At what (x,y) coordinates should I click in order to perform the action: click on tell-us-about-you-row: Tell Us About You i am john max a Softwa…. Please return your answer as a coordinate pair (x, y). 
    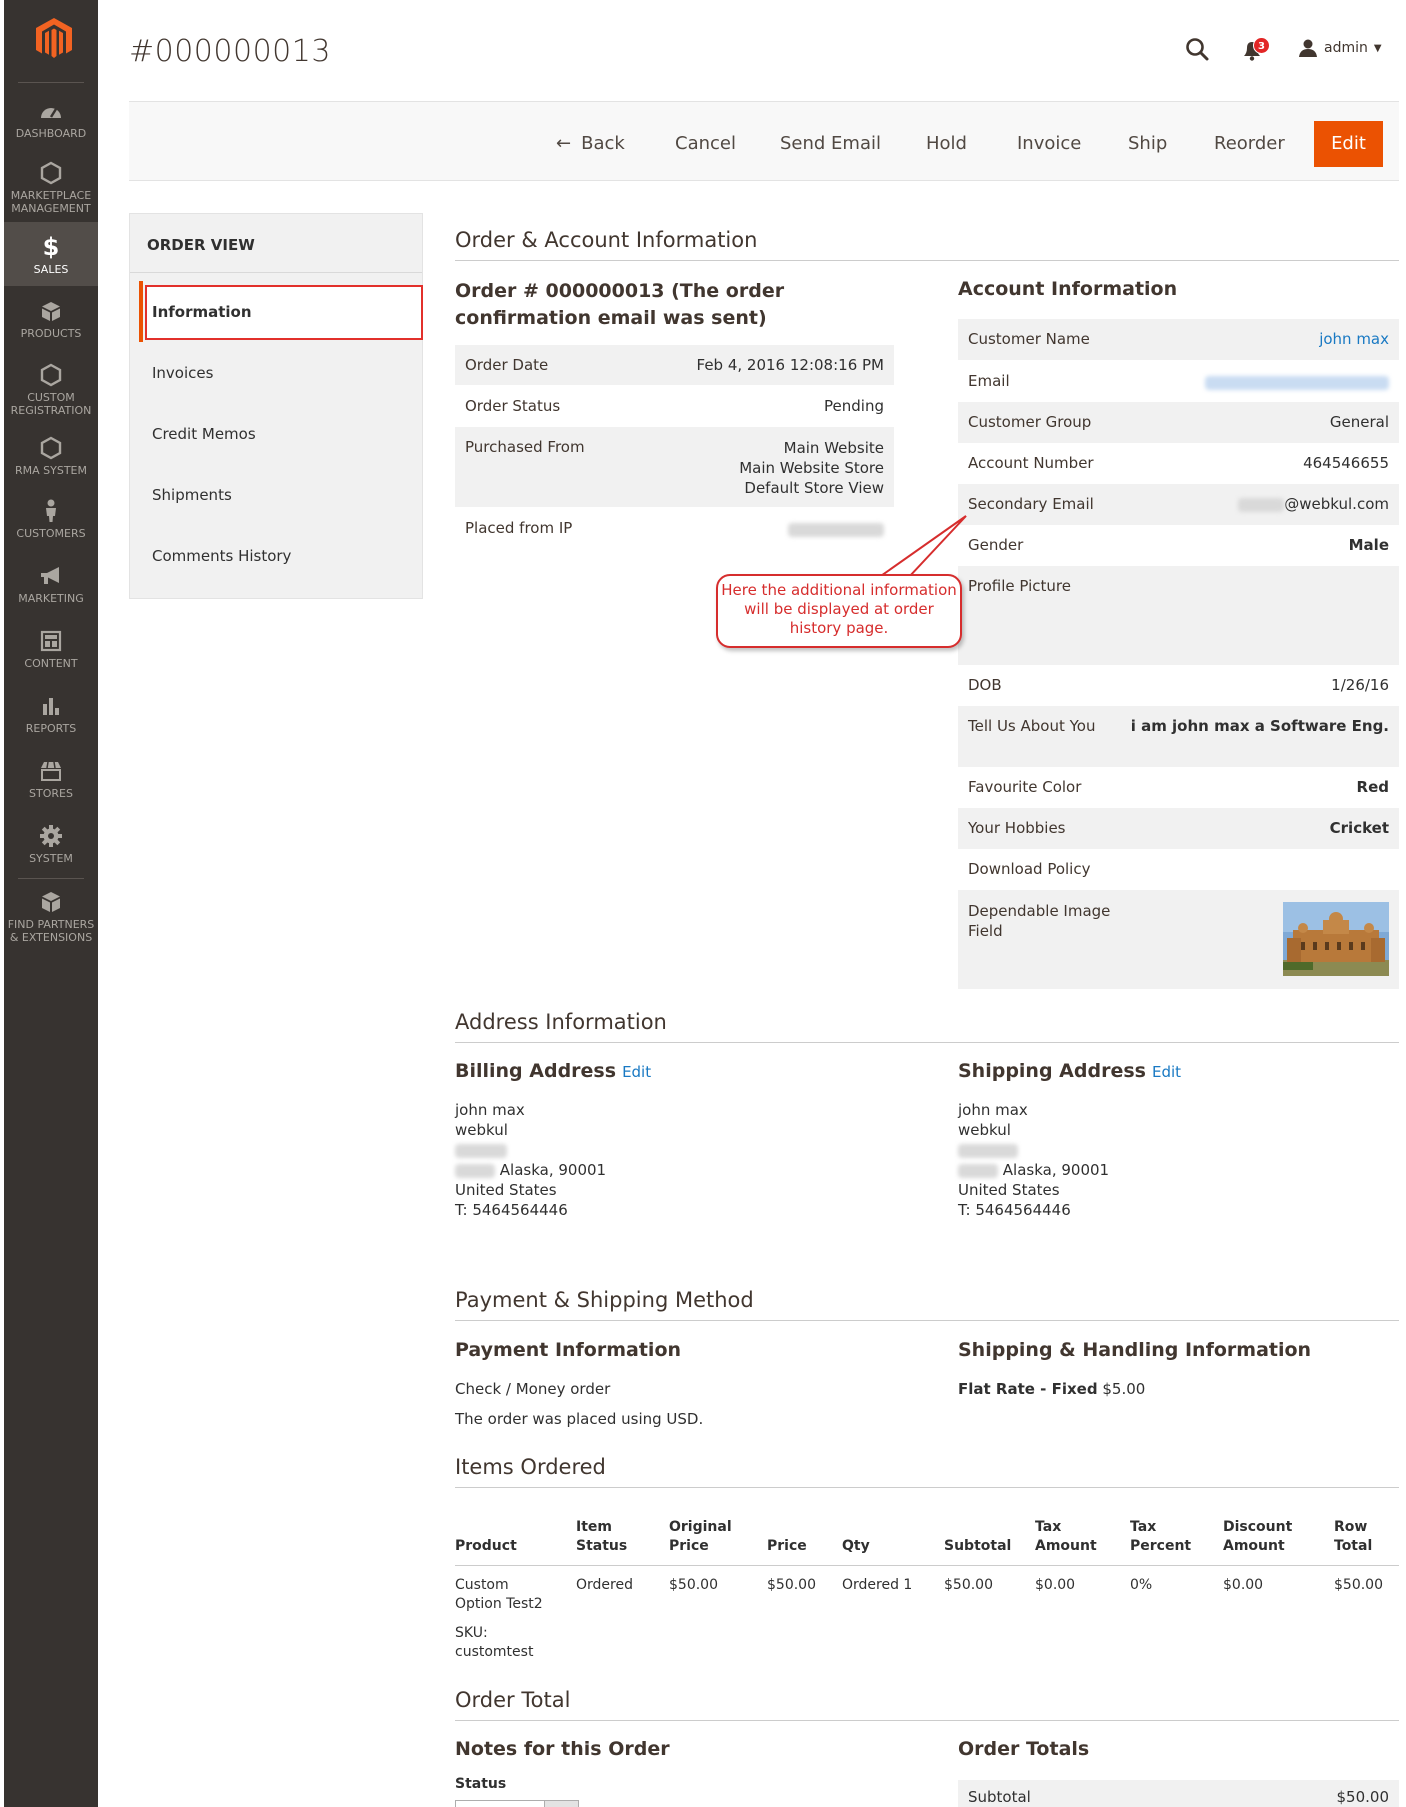
    Looking at the image, I should click on (1178, 736).